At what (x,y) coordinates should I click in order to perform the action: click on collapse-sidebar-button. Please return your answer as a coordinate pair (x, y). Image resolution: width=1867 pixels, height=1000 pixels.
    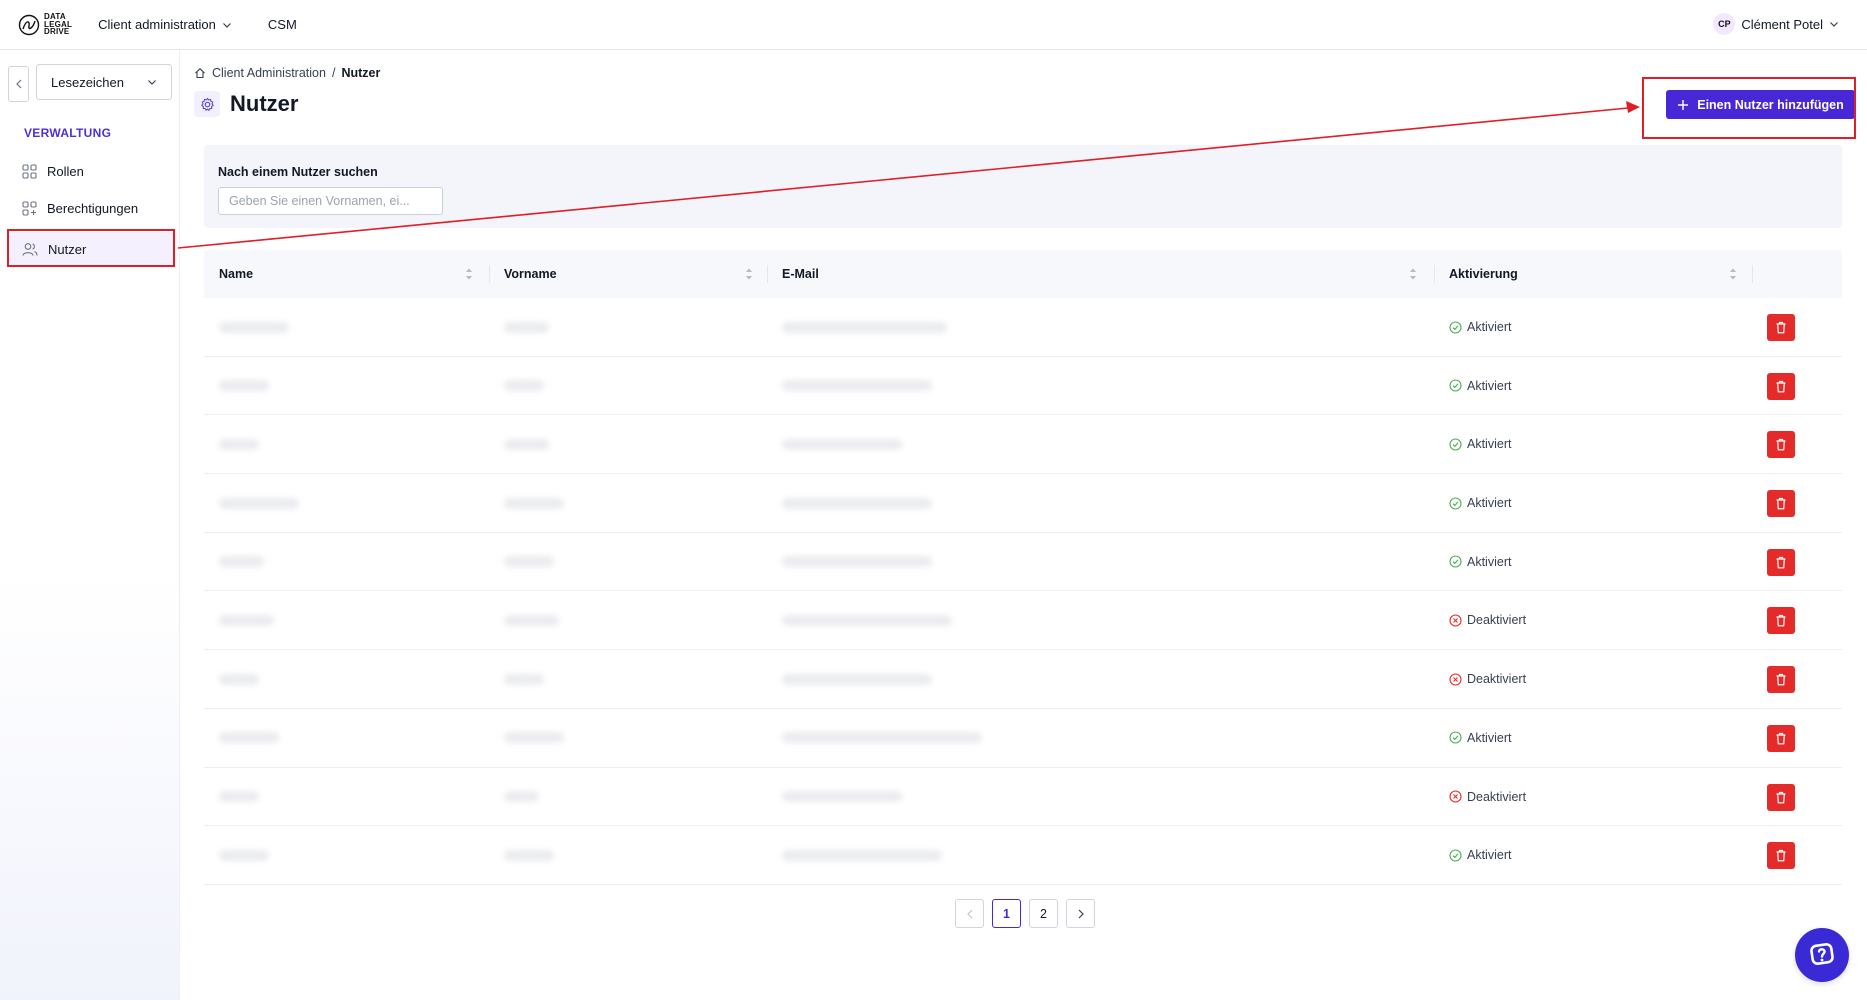
    Looking at the image, I should click on (18, 84).